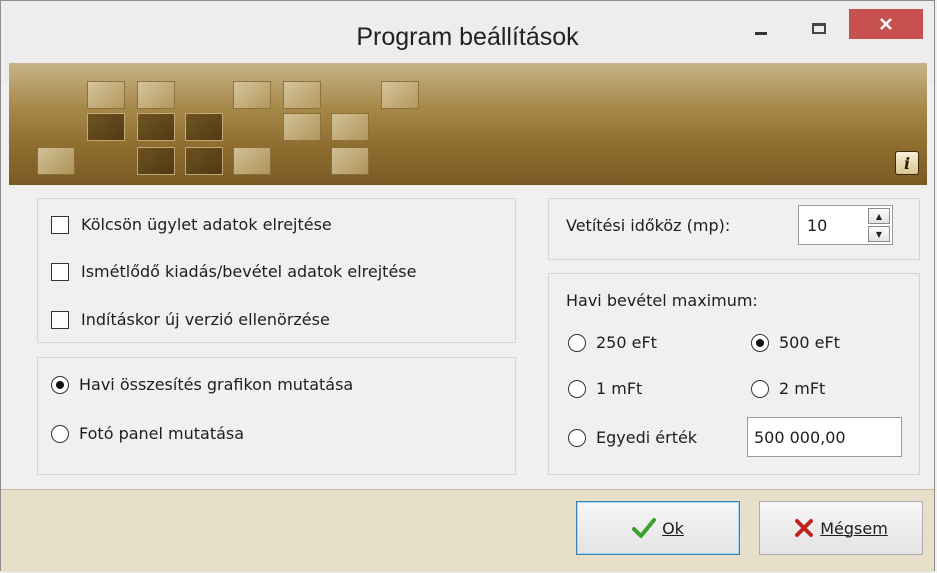  I want to click on radio-show-monthly-chart: Havi összesítés grafikon mutatása, so click(202, 384).